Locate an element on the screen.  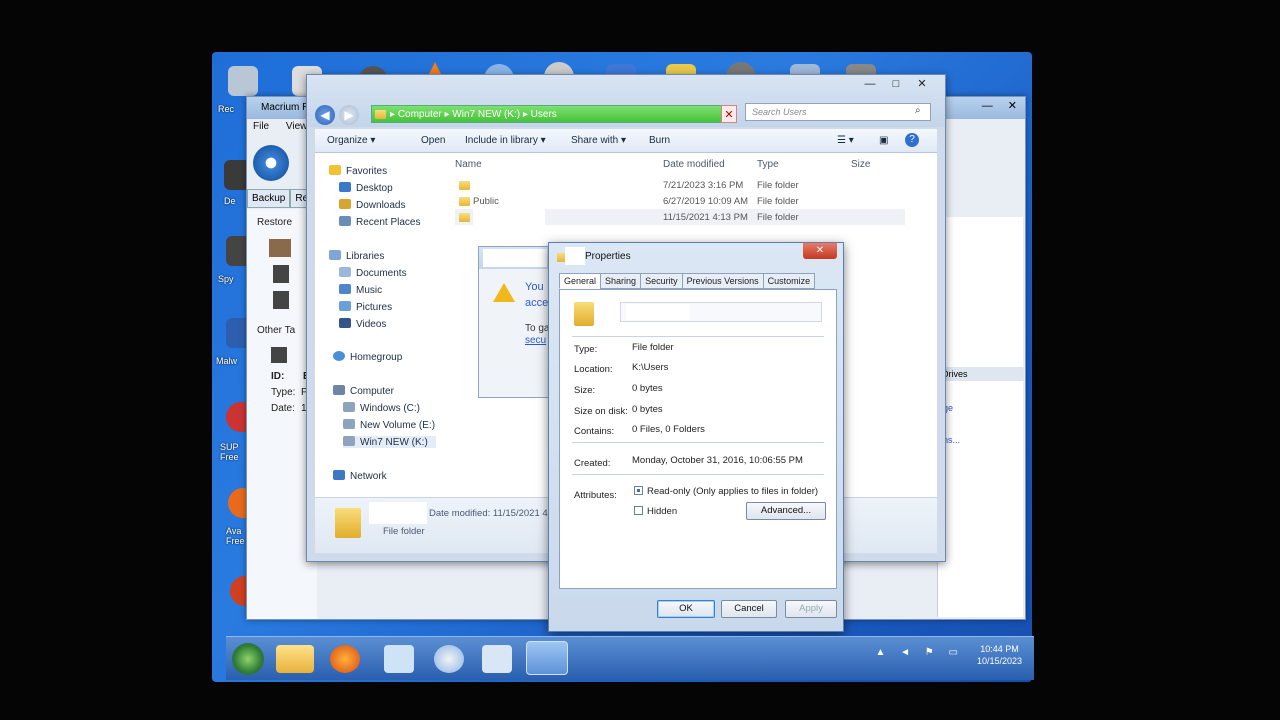
nav-win7-new-k: Win7 NEW (K:) is located at coordinates (389, 442).